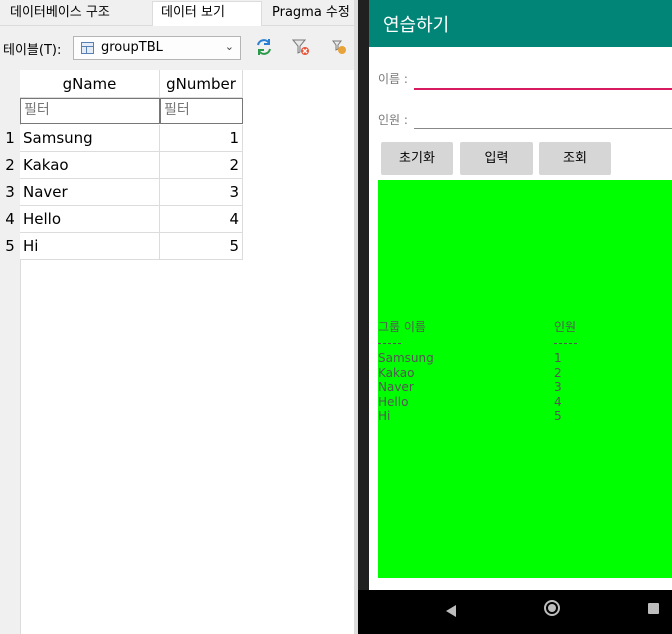  I want to click on browse-toolbar: 테이블(T): groupTBL ⌄, so click(177, 47).